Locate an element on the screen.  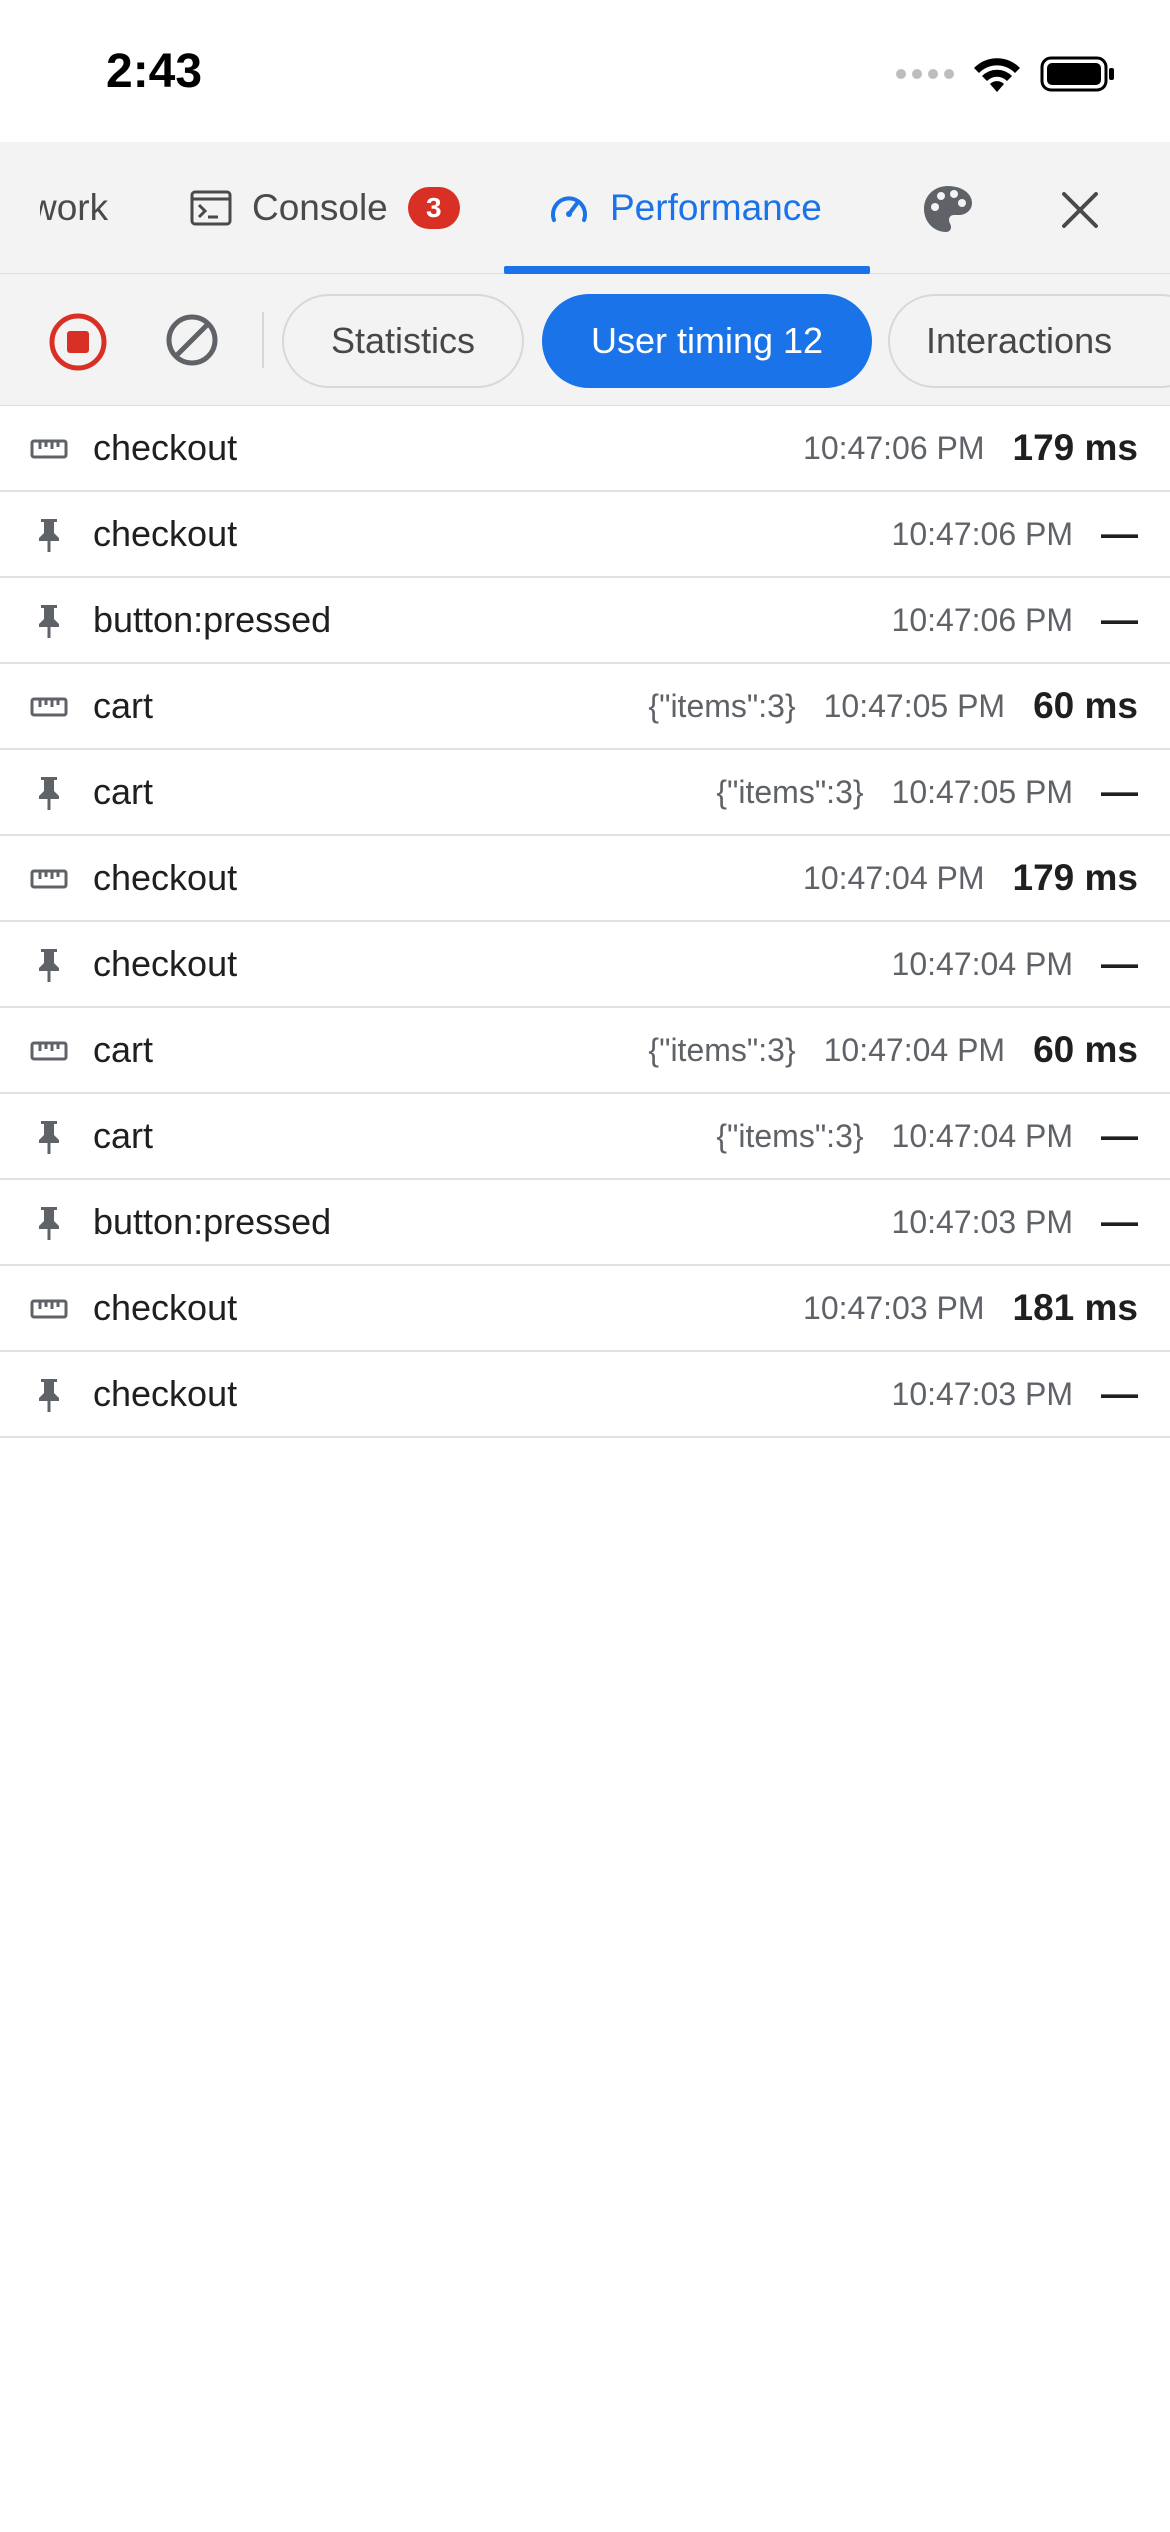
table-row: cart {"items":3} 10:47:04 PM — is located at coordinates (585, 1137).